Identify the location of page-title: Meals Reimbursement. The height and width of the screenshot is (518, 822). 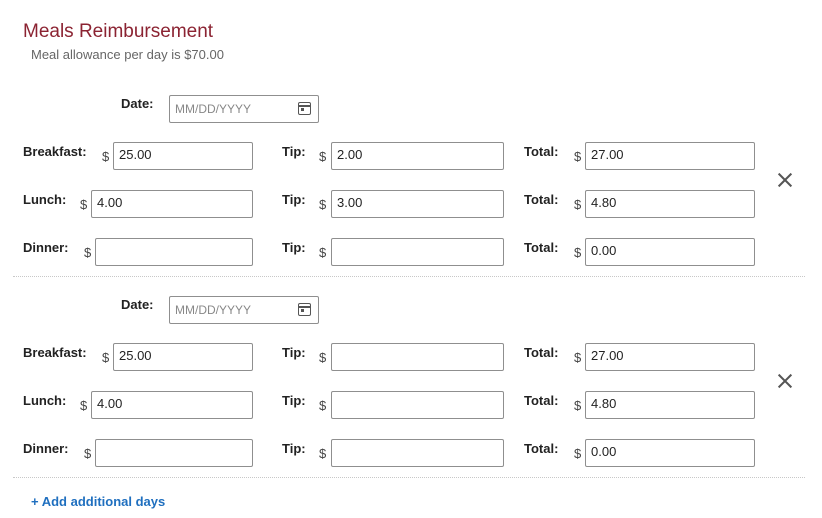
(118, 31).